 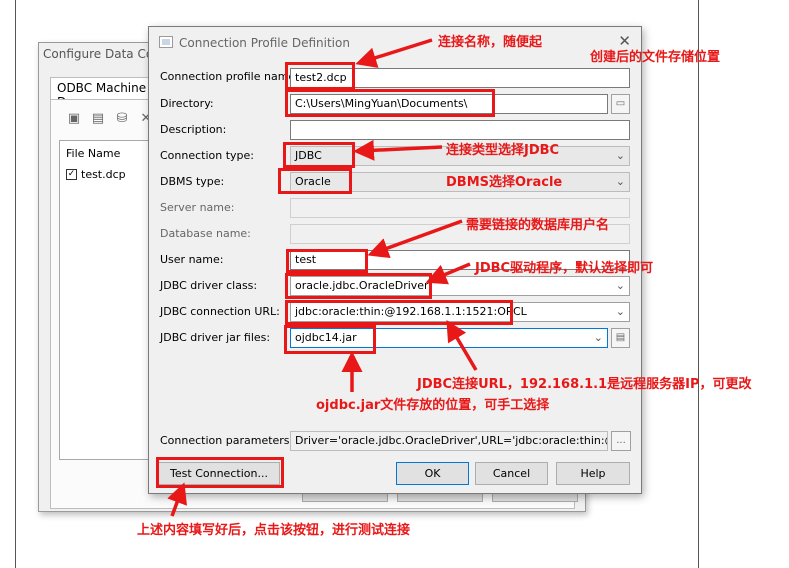 What do you see at coordinates (433, 405) in the screenshot?
I see `annotation-driver-jar: ojdbc.jar文件存放的位置，可手工选择` at bounding box center [433, 405].